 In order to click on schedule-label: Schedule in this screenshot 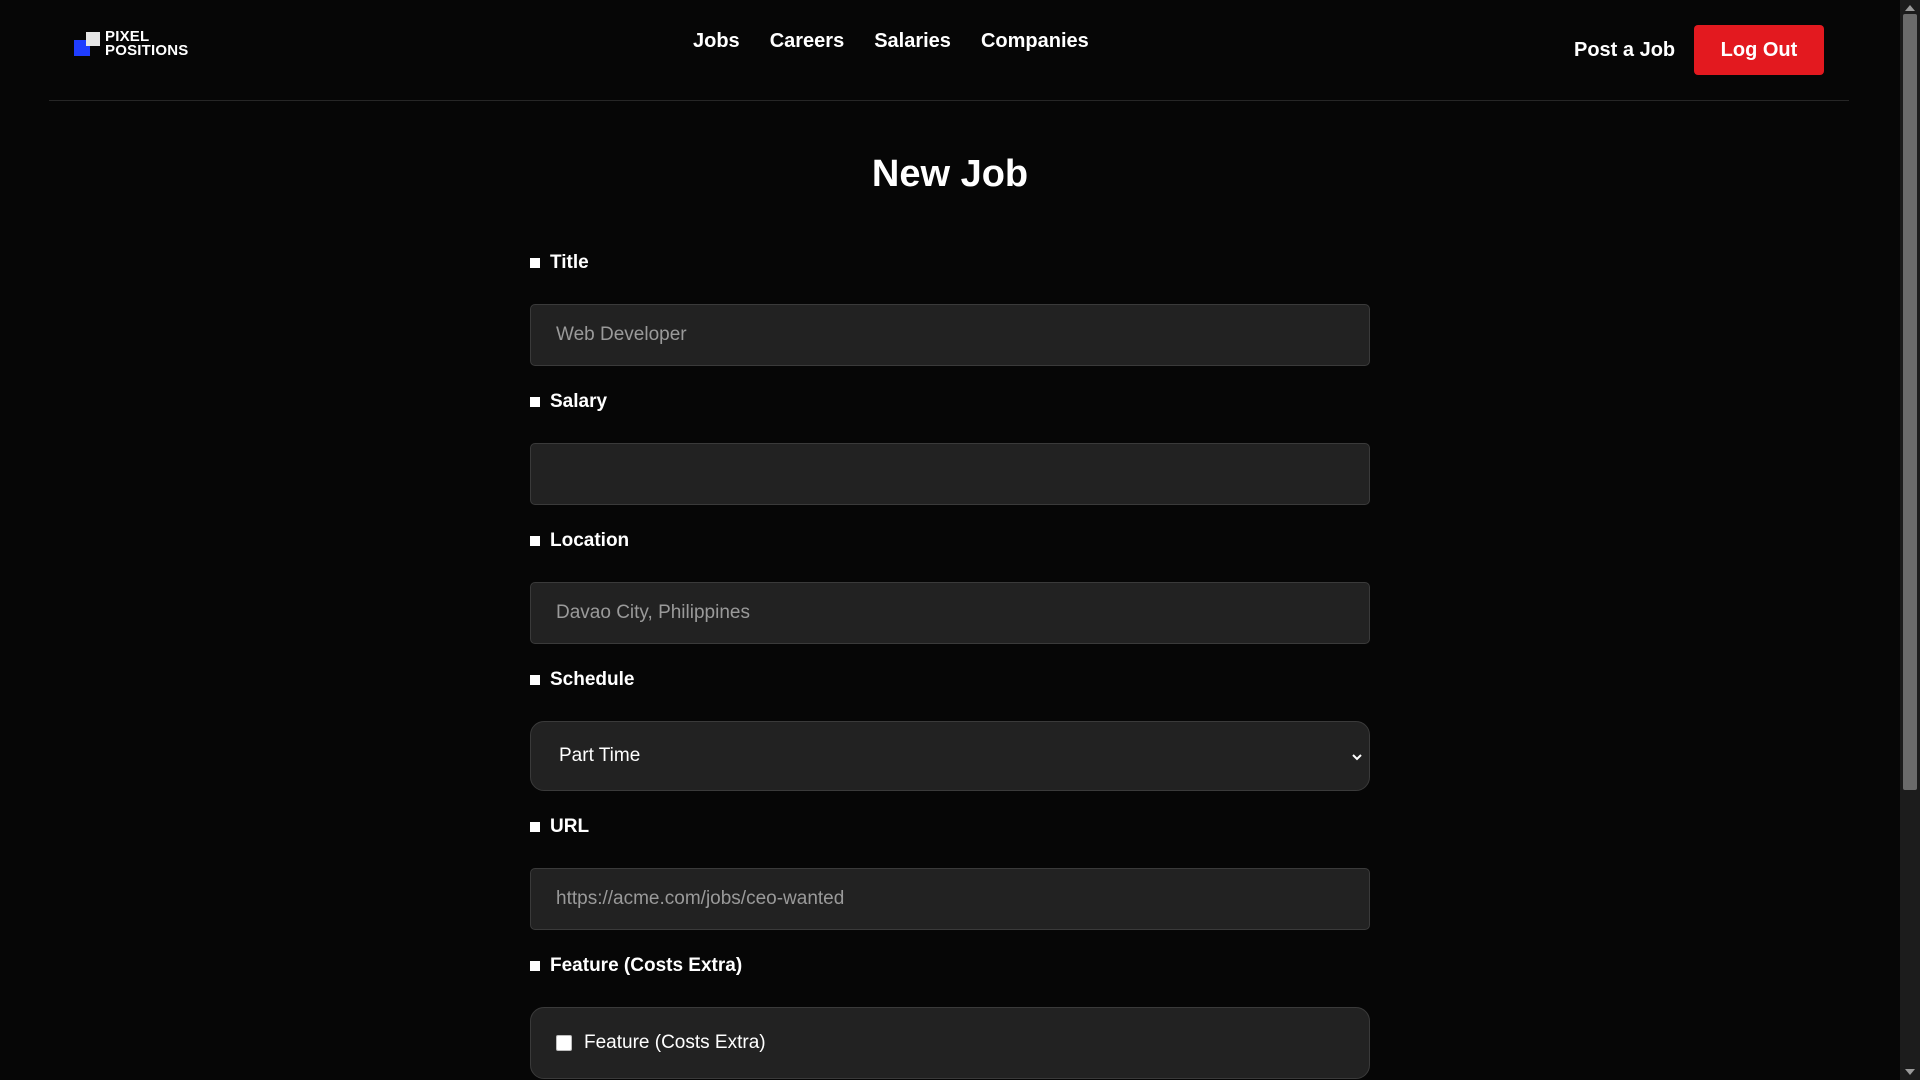, I will do `click(950, 680)`.